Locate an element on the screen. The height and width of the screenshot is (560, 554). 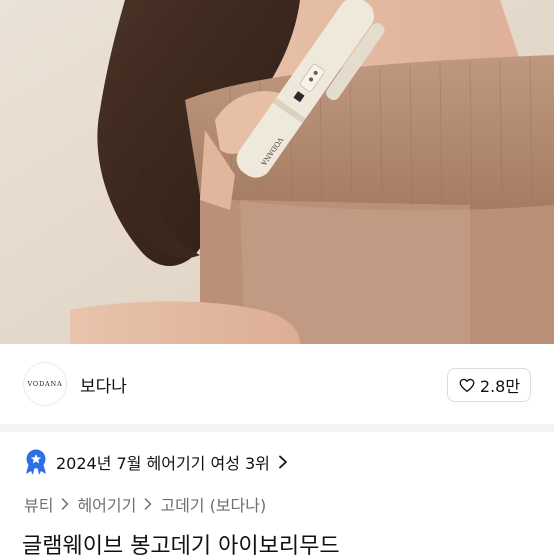
brand-logo-text: VODANA is located at coordinates (45, 384).